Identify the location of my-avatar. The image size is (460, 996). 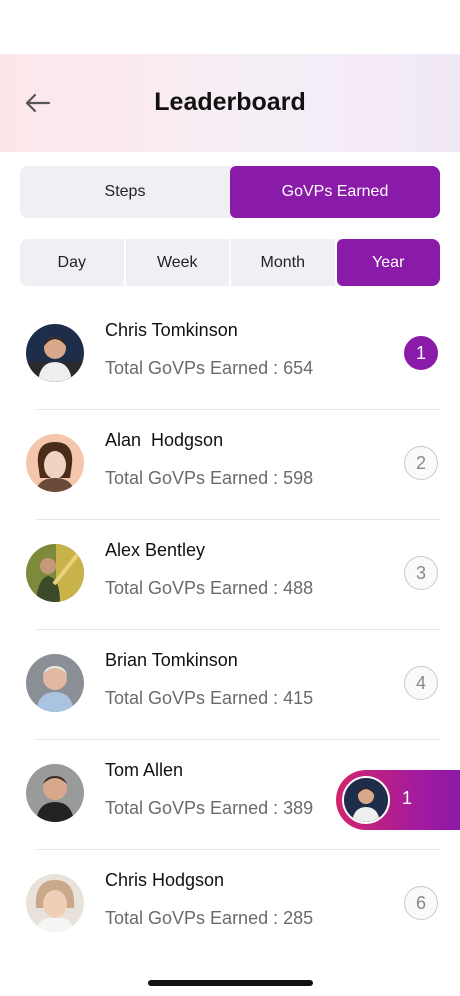
(366, 800).